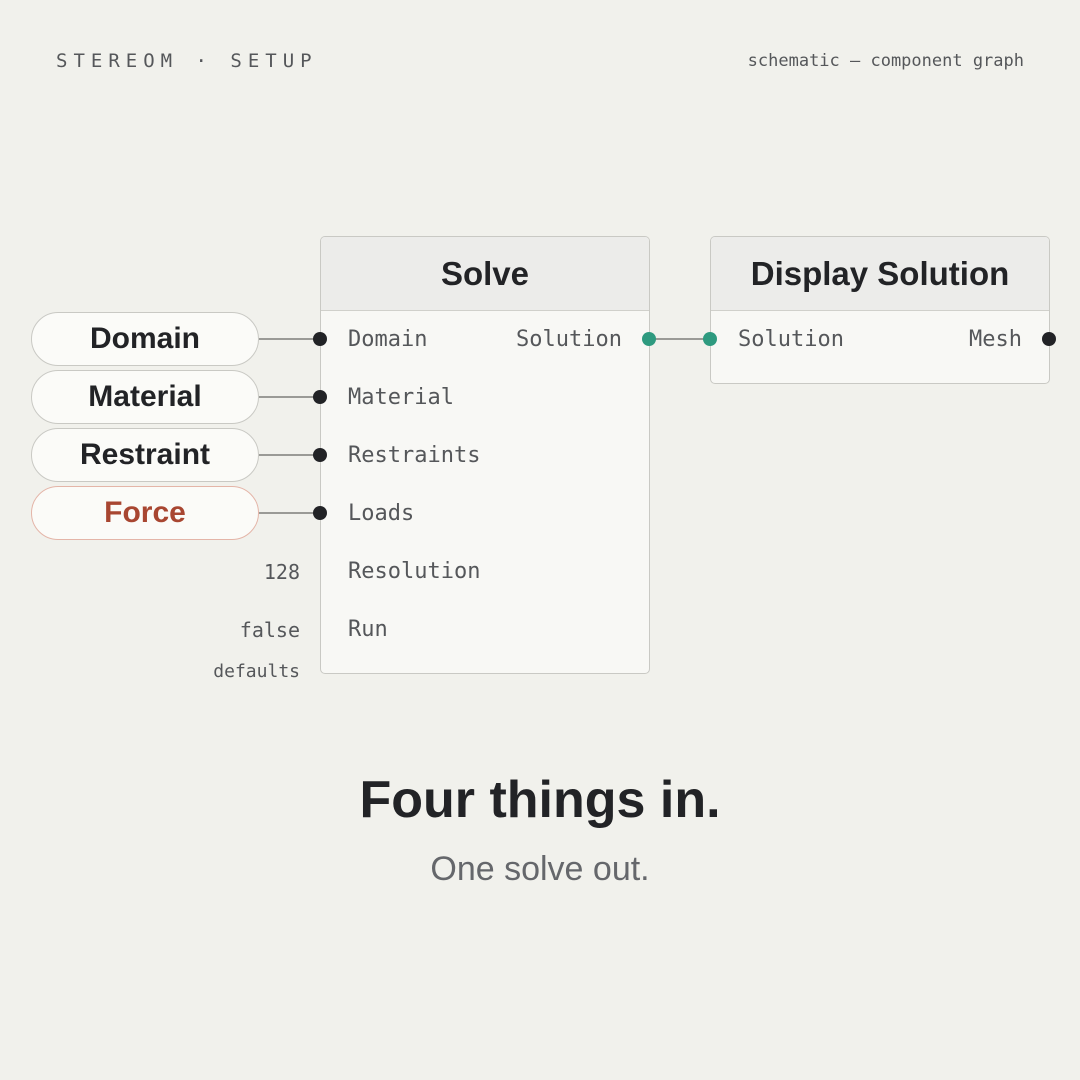 Image resolution: width=1080 pixels, height=1080 pixels. What do you see at coordinates (649, 339) in the screenshot?
I see `port-solve-solution-out` at bounding box center [649, 339].